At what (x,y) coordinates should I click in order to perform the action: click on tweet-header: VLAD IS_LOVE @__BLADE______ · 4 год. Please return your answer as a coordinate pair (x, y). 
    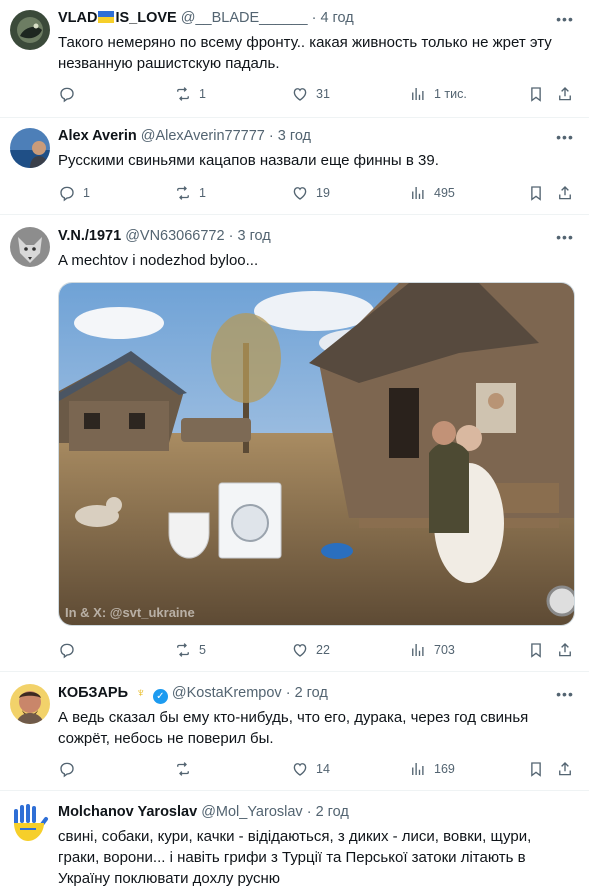
    Looking at the image, I should click on (303, 20).